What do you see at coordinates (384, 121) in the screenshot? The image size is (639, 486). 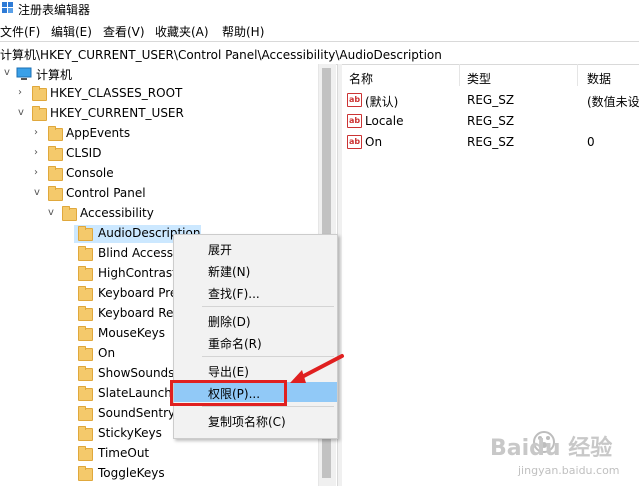 I see `value-name: Locale` at bounding box center [384, 121].